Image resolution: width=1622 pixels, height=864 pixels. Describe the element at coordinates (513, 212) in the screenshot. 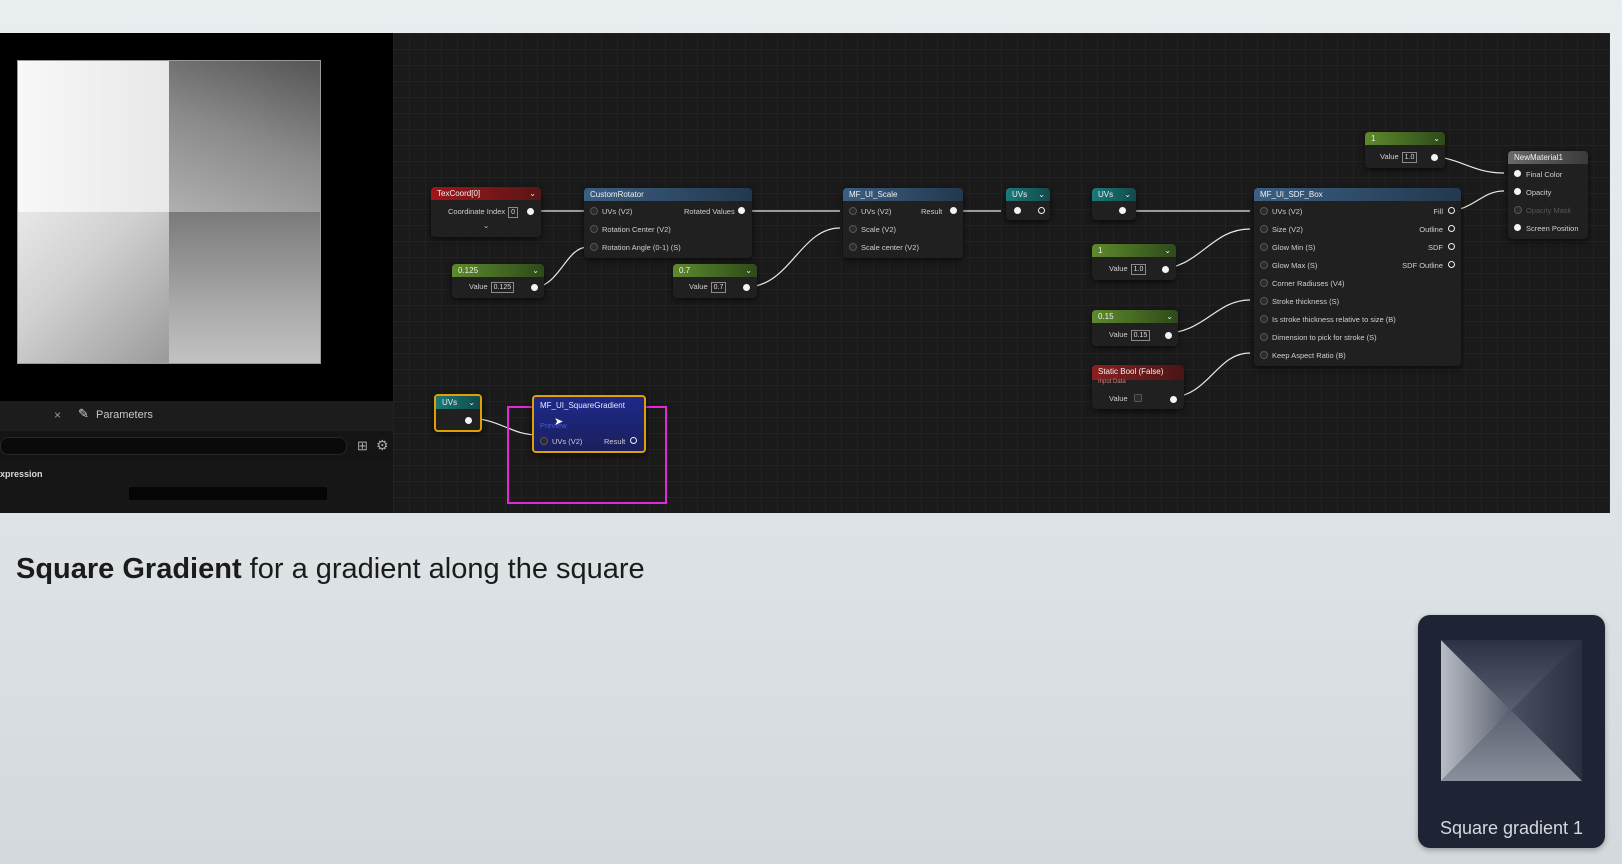

I see `coordinate-index-field: 0` at that location.